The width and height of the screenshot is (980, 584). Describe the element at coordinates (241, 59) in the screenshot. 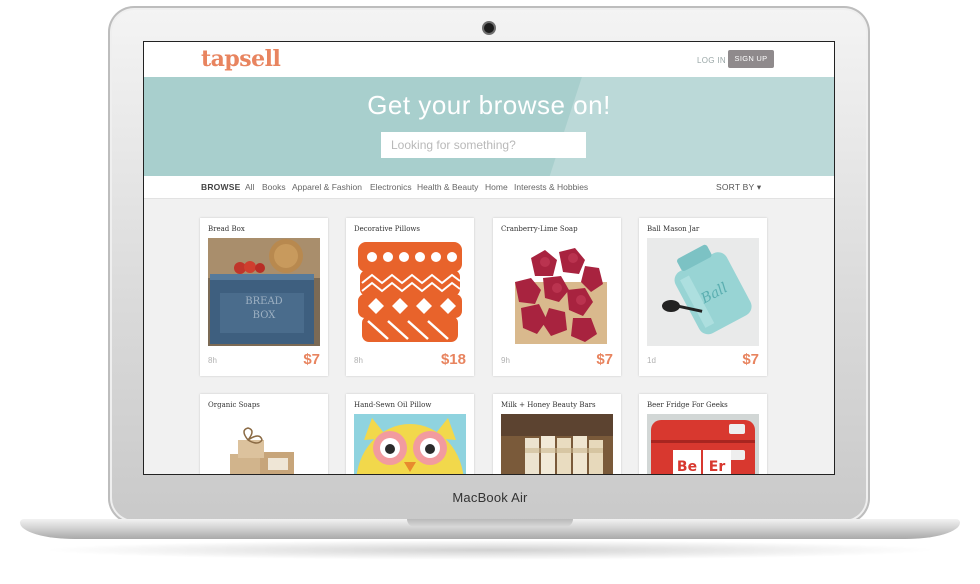

I see `site-logo: tapsell` at that location.